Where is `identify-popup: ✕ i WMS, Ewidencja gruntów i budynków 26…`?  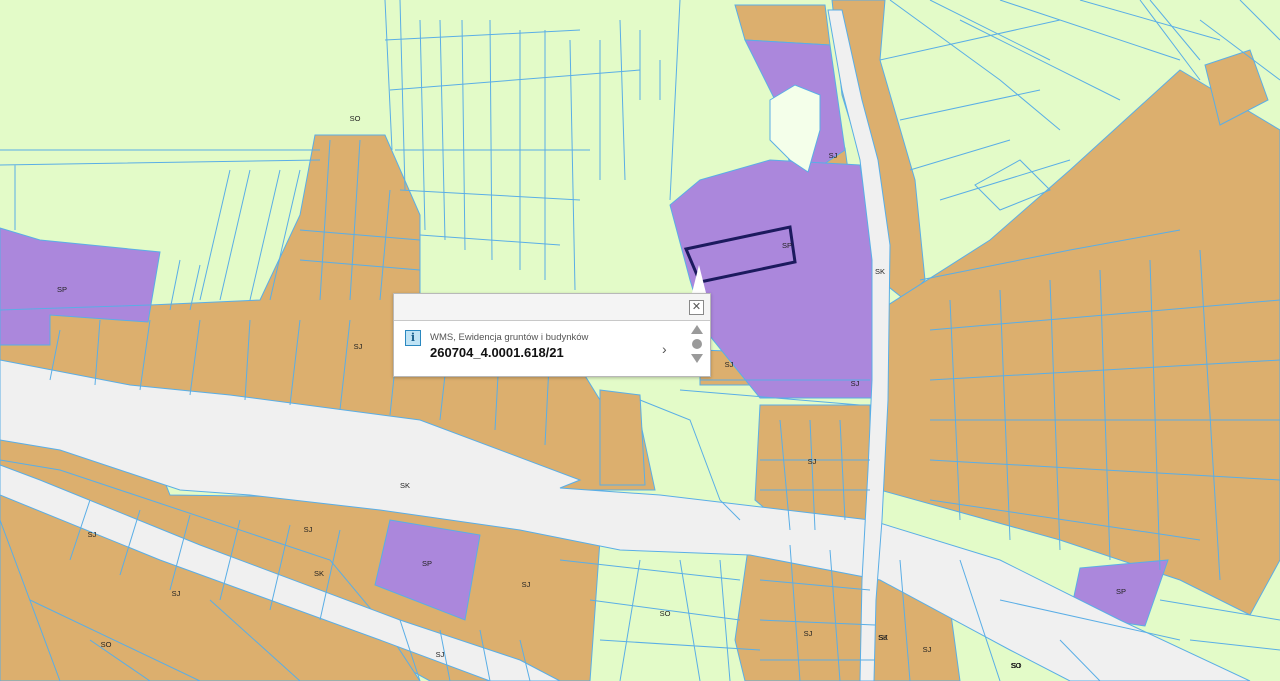
identify-popup: ✕ i WMS, Ewidencja gruntów i budynków 26… is located at coordinates (552, 335).